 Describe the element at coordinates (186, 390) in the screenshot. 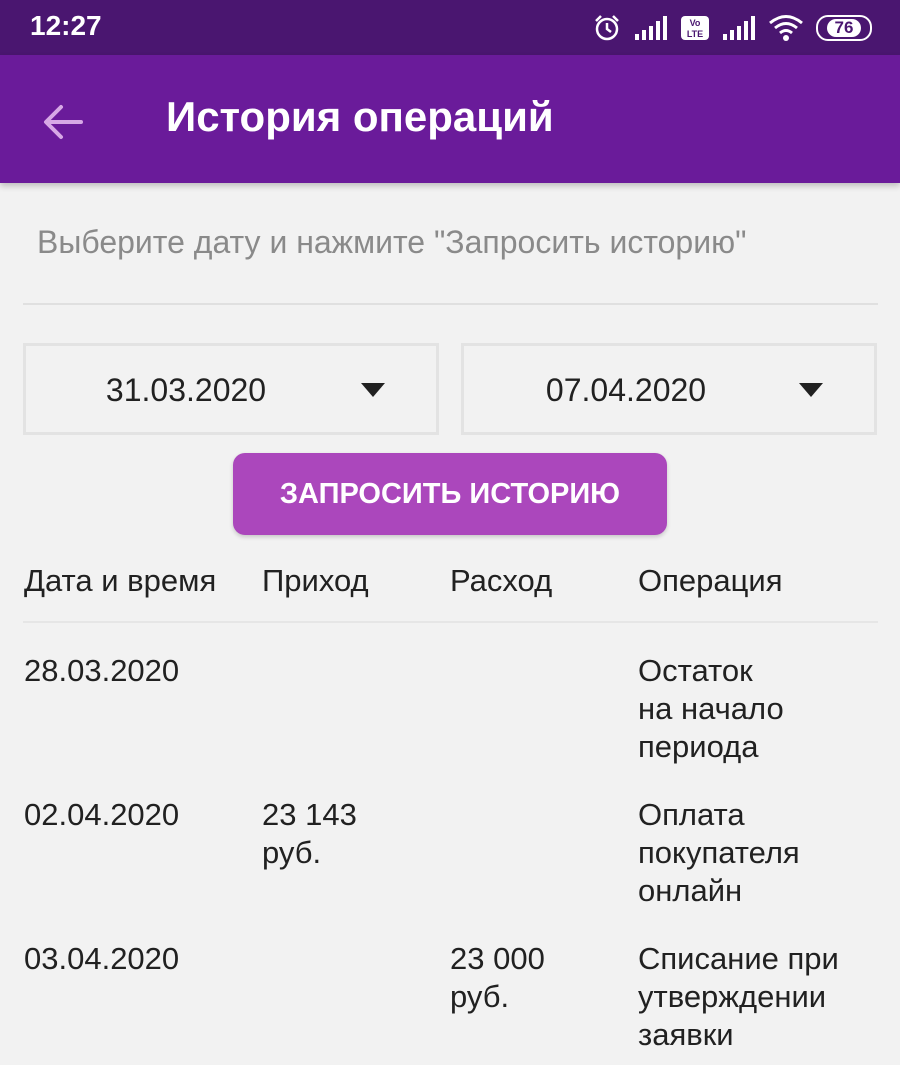

I see `date-from-value: 31.03.2020` at that location.